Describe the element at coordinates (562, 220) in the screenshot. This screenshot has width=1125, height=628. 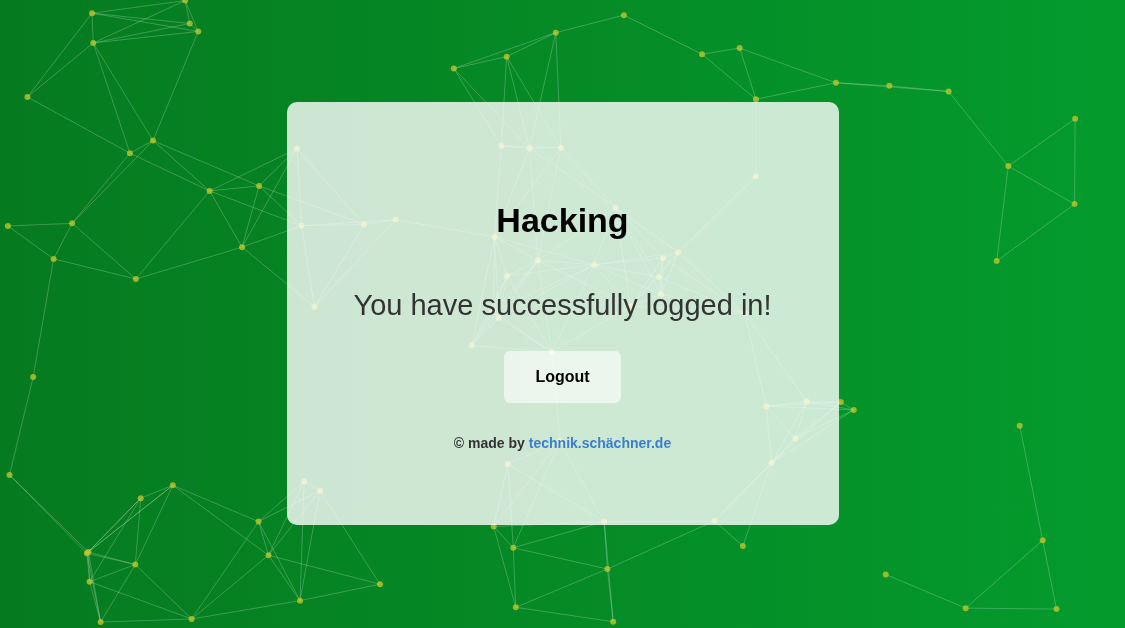
I see `page-title: Hacking` at that location.